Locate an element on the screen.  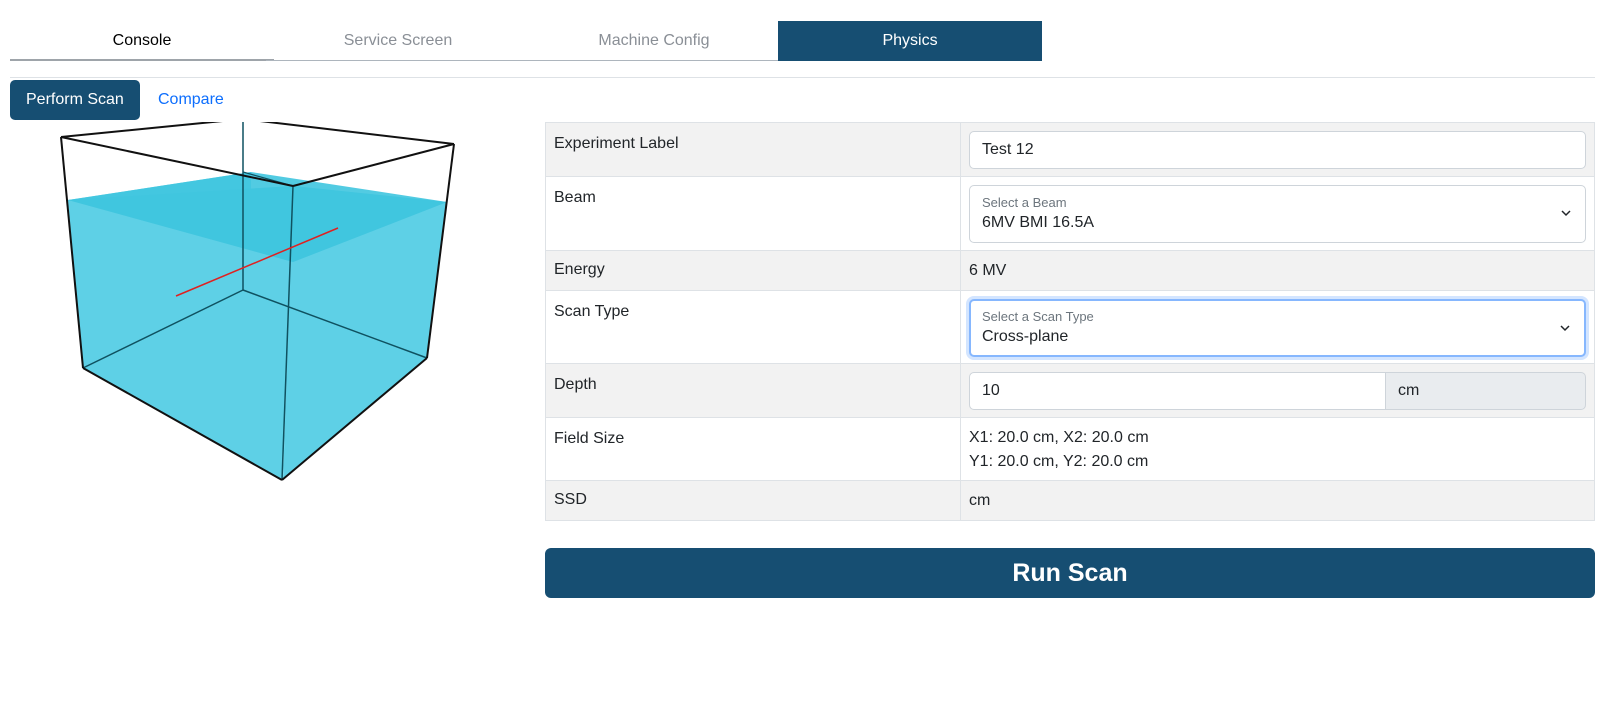
depth-unit: cm is located at coordinates (1486, 391).